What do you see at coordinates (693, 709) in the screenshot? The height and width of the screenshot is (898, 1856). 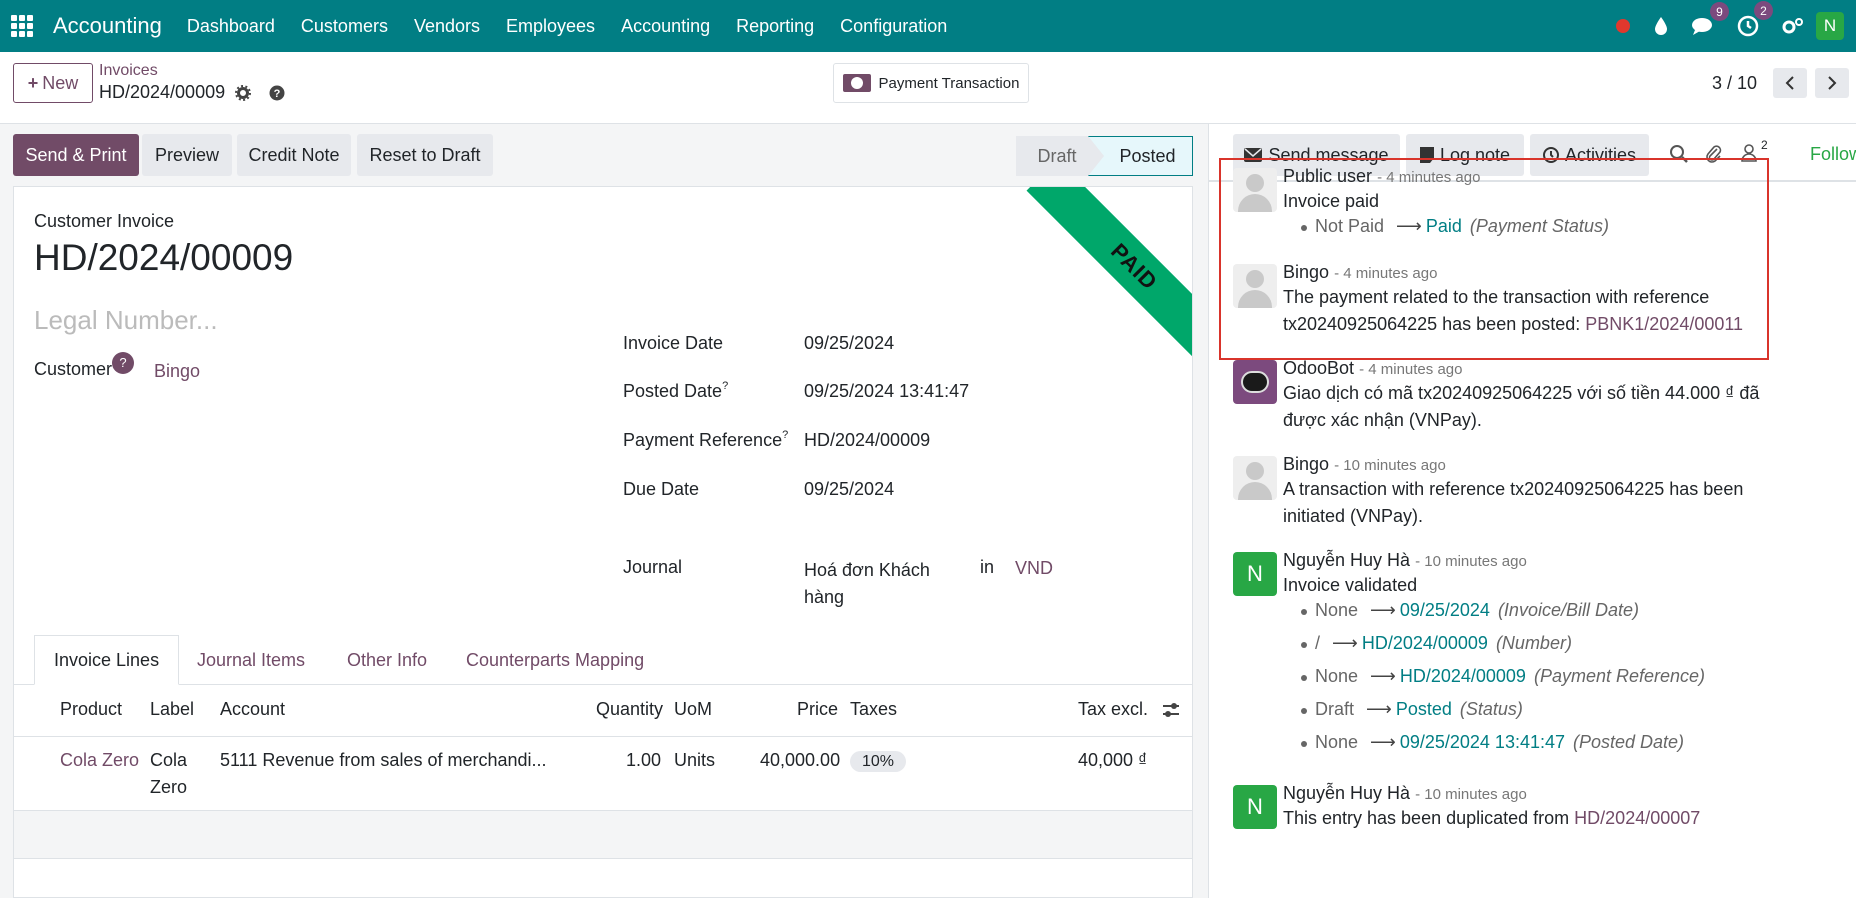 I see `col-uom: UoM` at bounding box center [693, 709].